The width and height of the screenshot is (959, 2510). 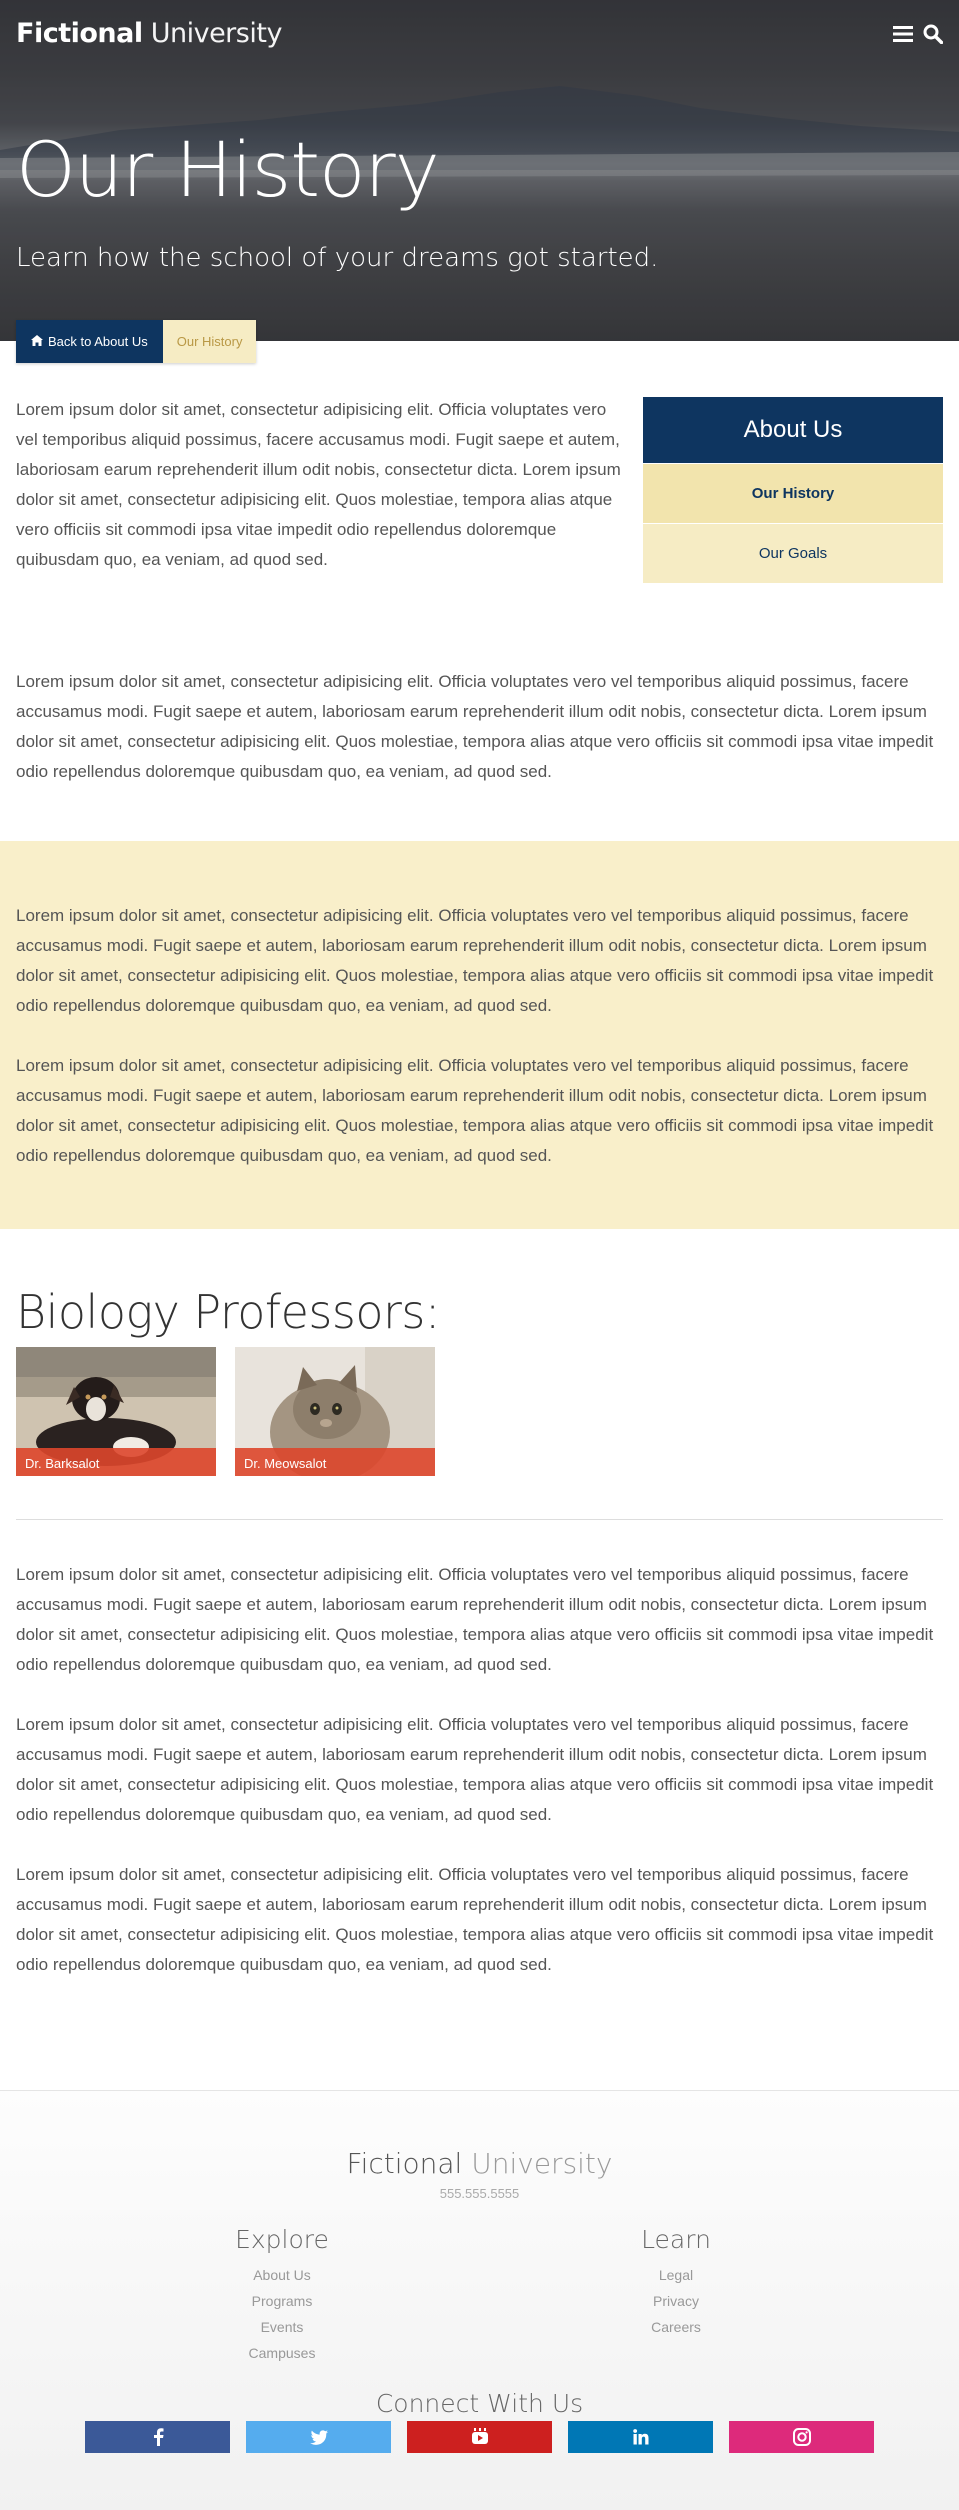 What do you see at coordinates (116, 1462) in the screenshot?
I see `professor-name: Dr. Barksalot` at bounding box center [116, 1462].